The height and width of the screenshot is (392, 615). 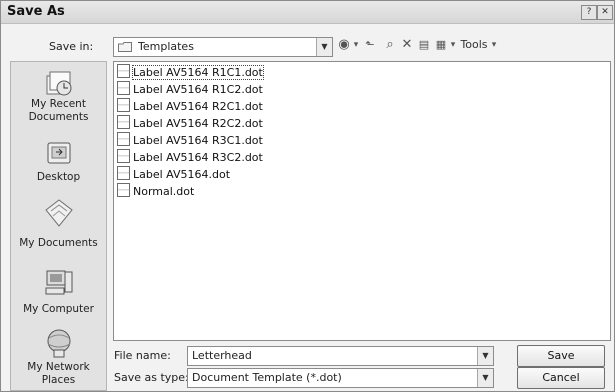 I want to click on my-network-places-icon, so click(x=58, y=343).